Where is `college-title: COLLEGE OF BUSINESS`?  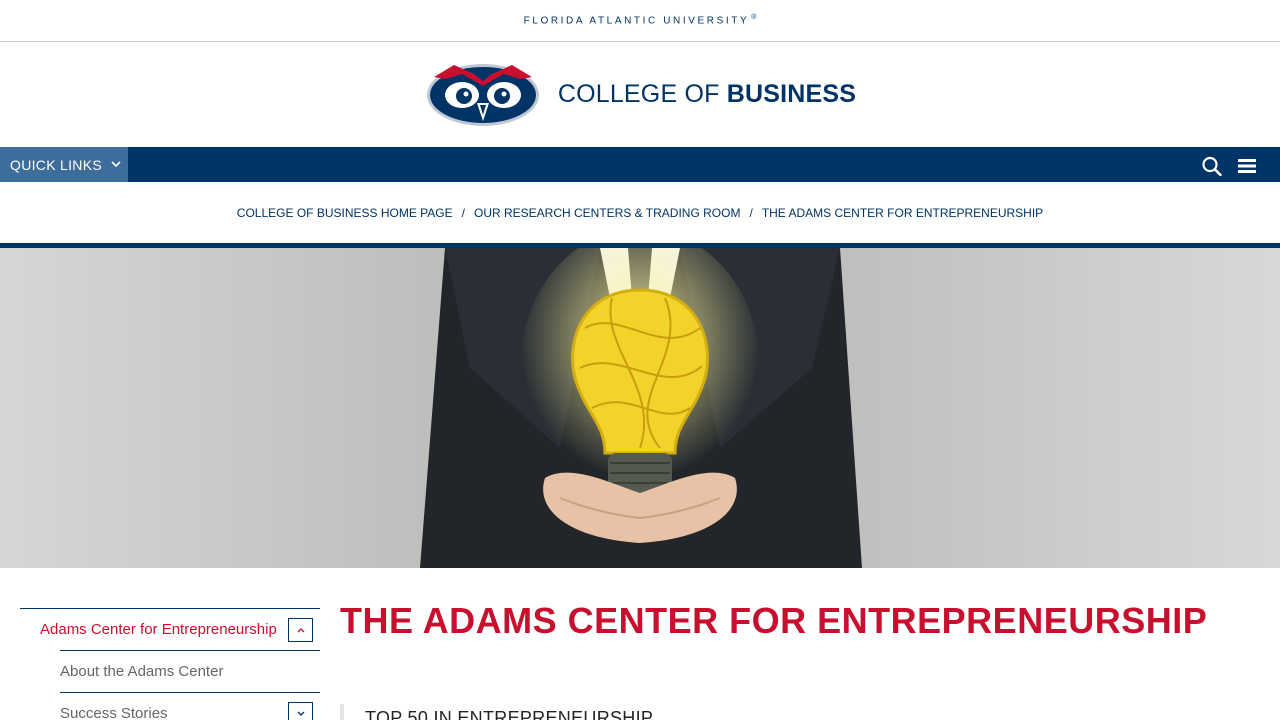
college-title: COLLEGE OF BUSINESS is located at coordinates (707, 94).